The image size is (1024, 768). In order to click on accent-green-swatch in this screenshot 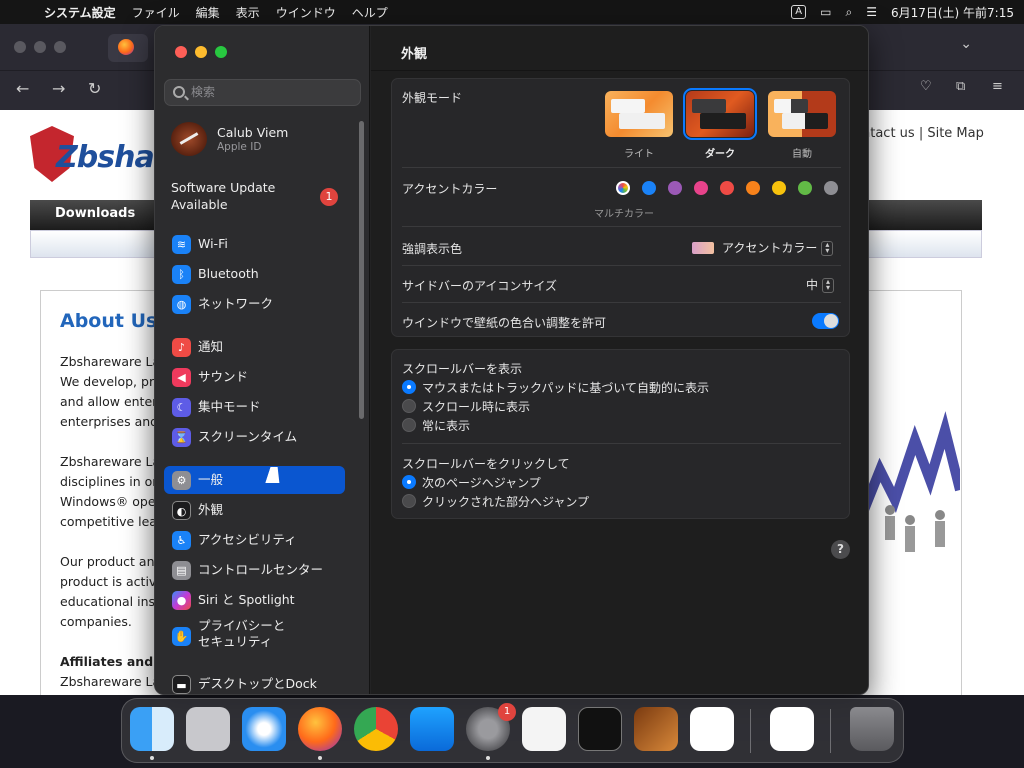, I will do `click(805, 188)`.